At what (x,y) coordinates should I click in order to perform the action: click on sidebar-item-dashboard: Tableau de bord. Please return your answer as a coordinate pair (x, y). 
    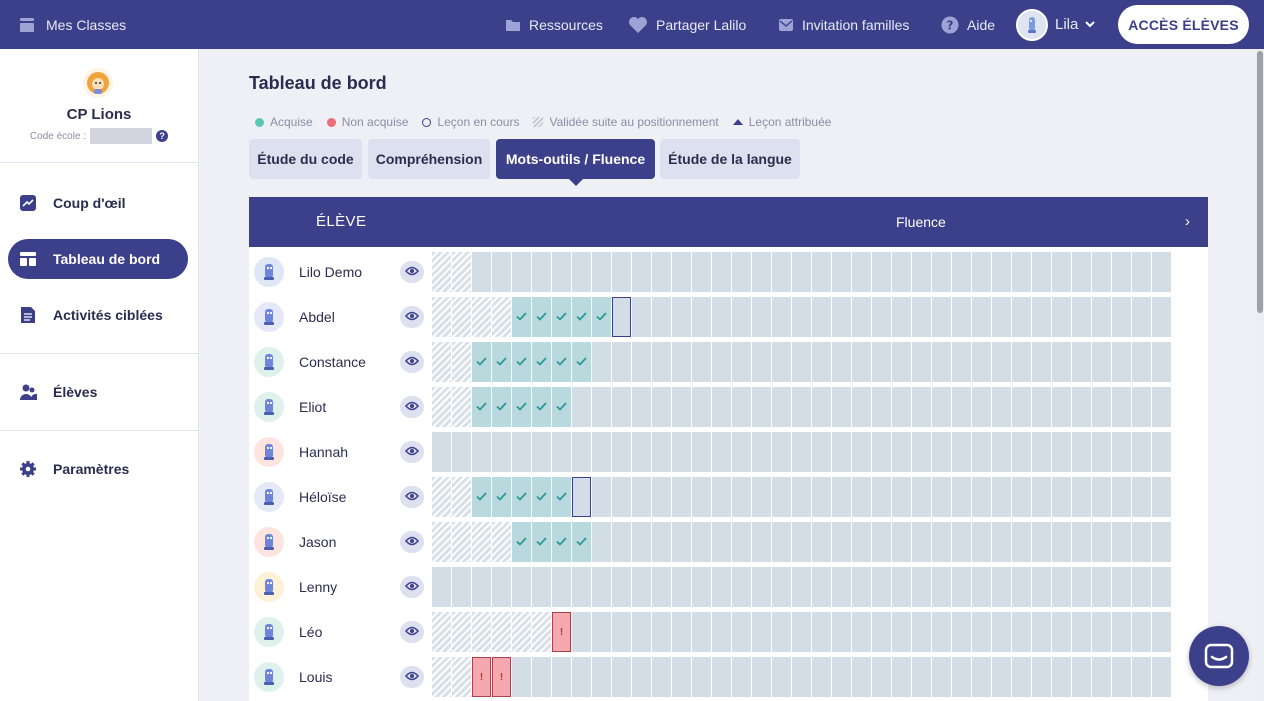
    Looking at the image, I should click on (98, 259).